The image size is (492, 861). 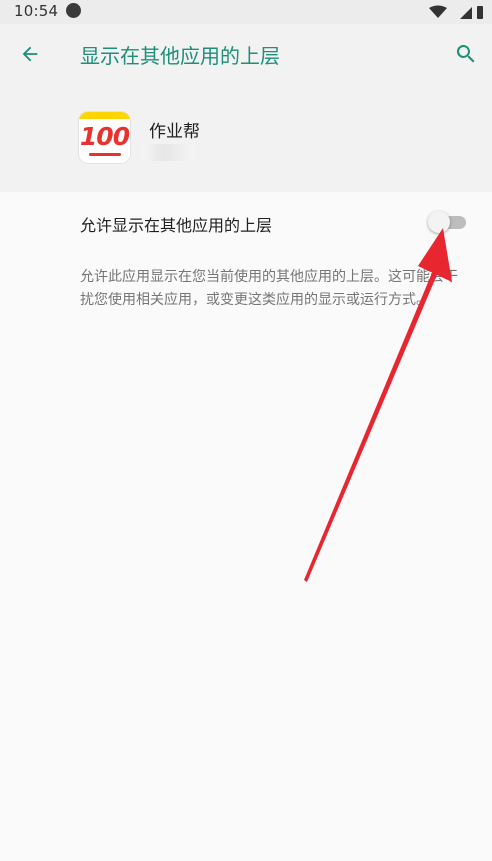 What do you see at coordinates (168, 152) in the screenshot?
I see `app-version-redacted` at bounding box center [168, 152].